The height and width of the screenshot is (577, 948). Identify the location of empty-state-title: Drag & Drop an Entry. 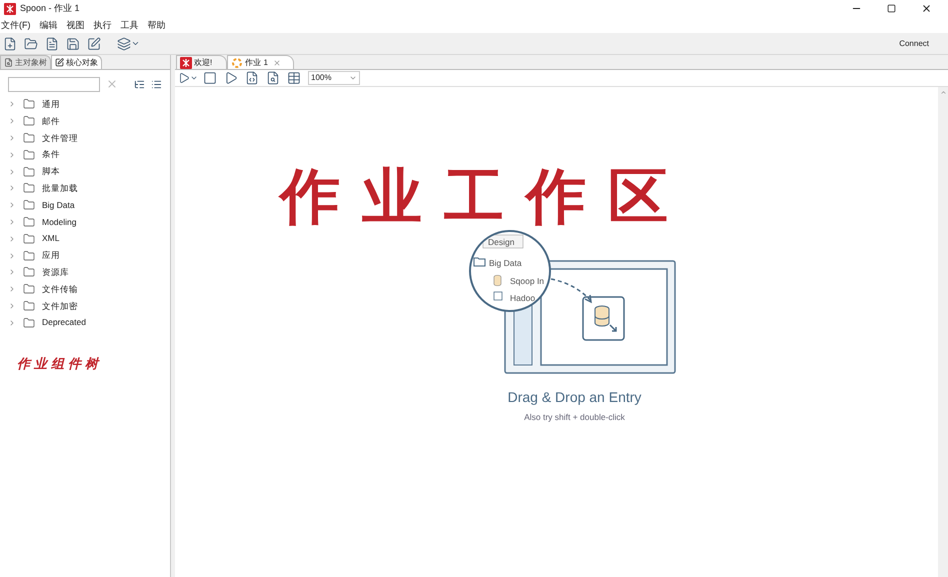
(575, 397).